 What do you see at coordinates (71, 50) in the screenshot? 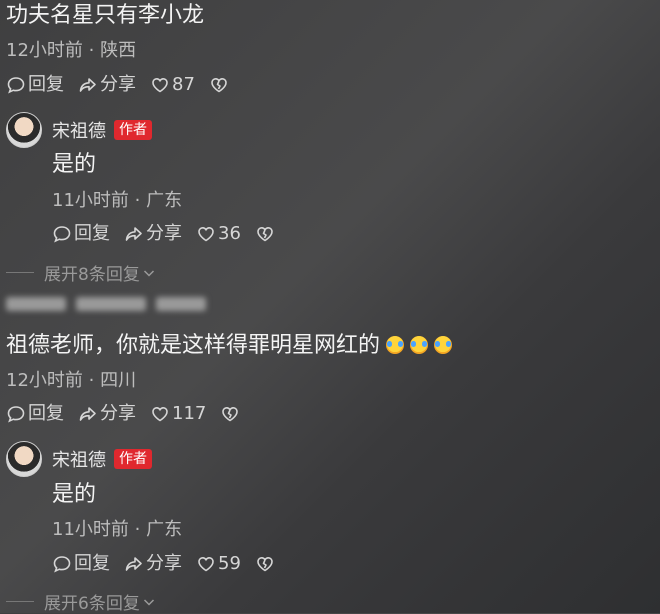
I see `comment-meta: 12小时前 · 陕西` at bounding box center [71, 50].